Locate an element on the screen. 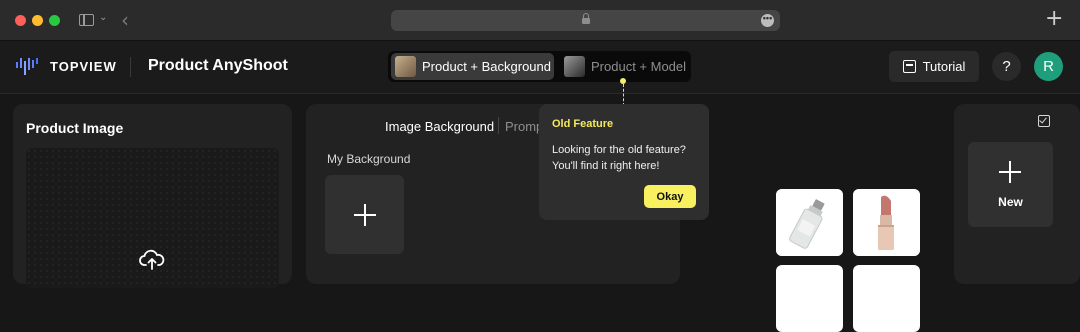  address-bar: ••• is located at coordinates (585, 20).